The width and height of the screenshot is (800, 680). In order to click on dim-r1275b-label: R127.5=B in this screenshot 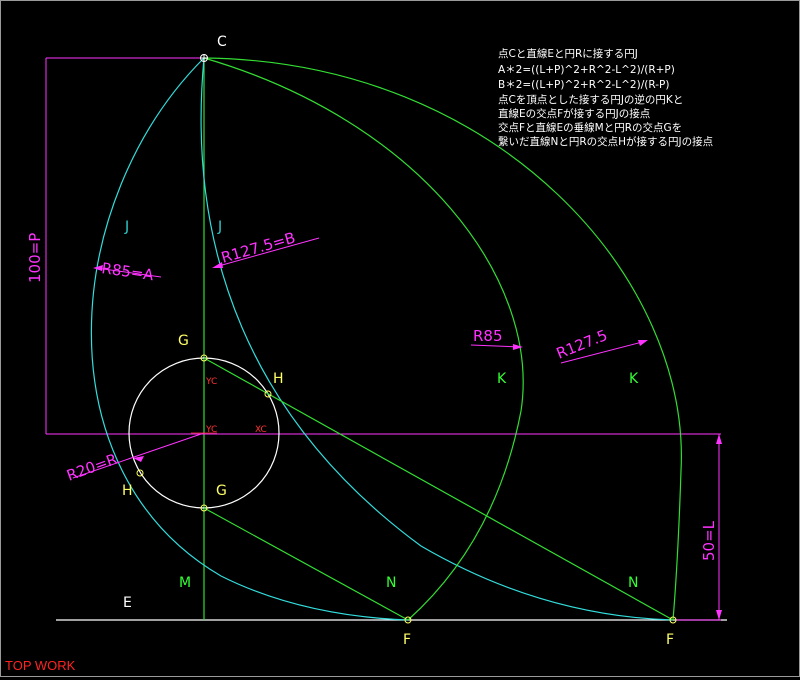, I will do `click(258, 248)`.